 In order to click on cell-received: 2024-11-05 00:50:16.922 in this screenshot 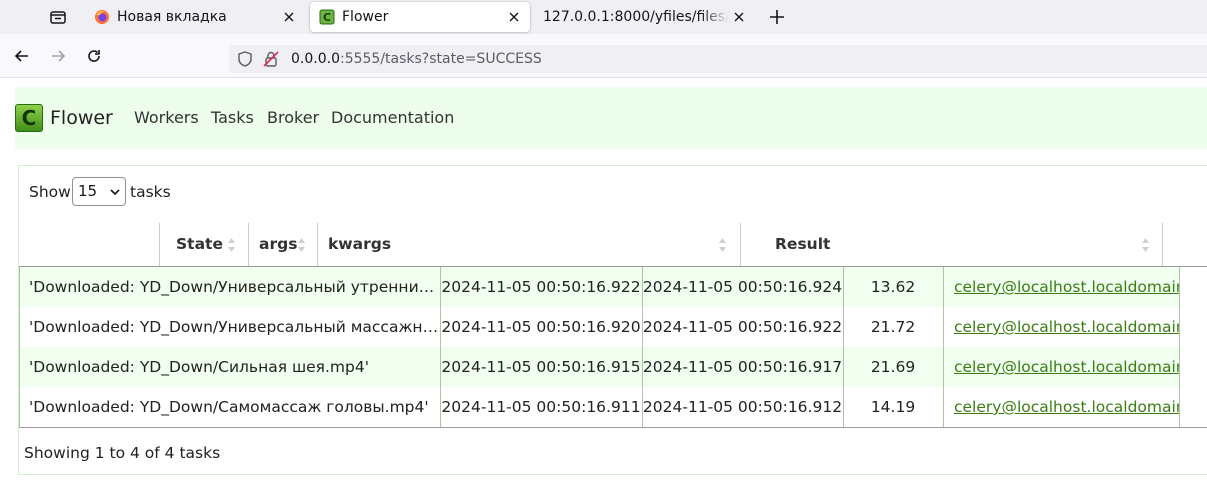, I will do `click(541, 287)`.